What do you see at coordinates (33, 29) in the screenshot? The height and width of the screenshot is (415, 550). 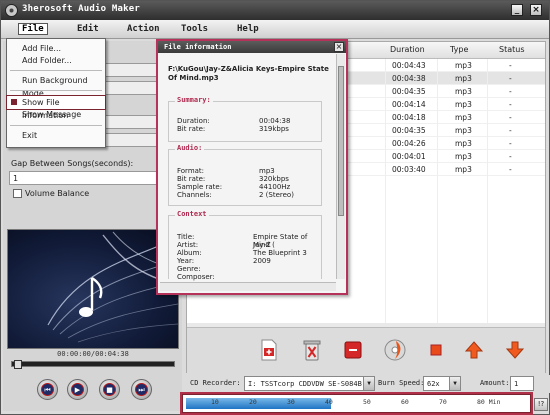 I see `menu-file: File` at bounding box center [33, 29].